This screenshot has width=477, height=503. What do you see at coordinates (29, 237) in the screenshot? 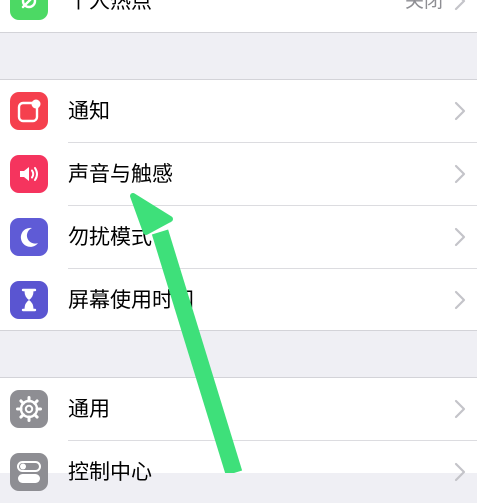
I see `moon-icon` at bounding box center [29, 237].